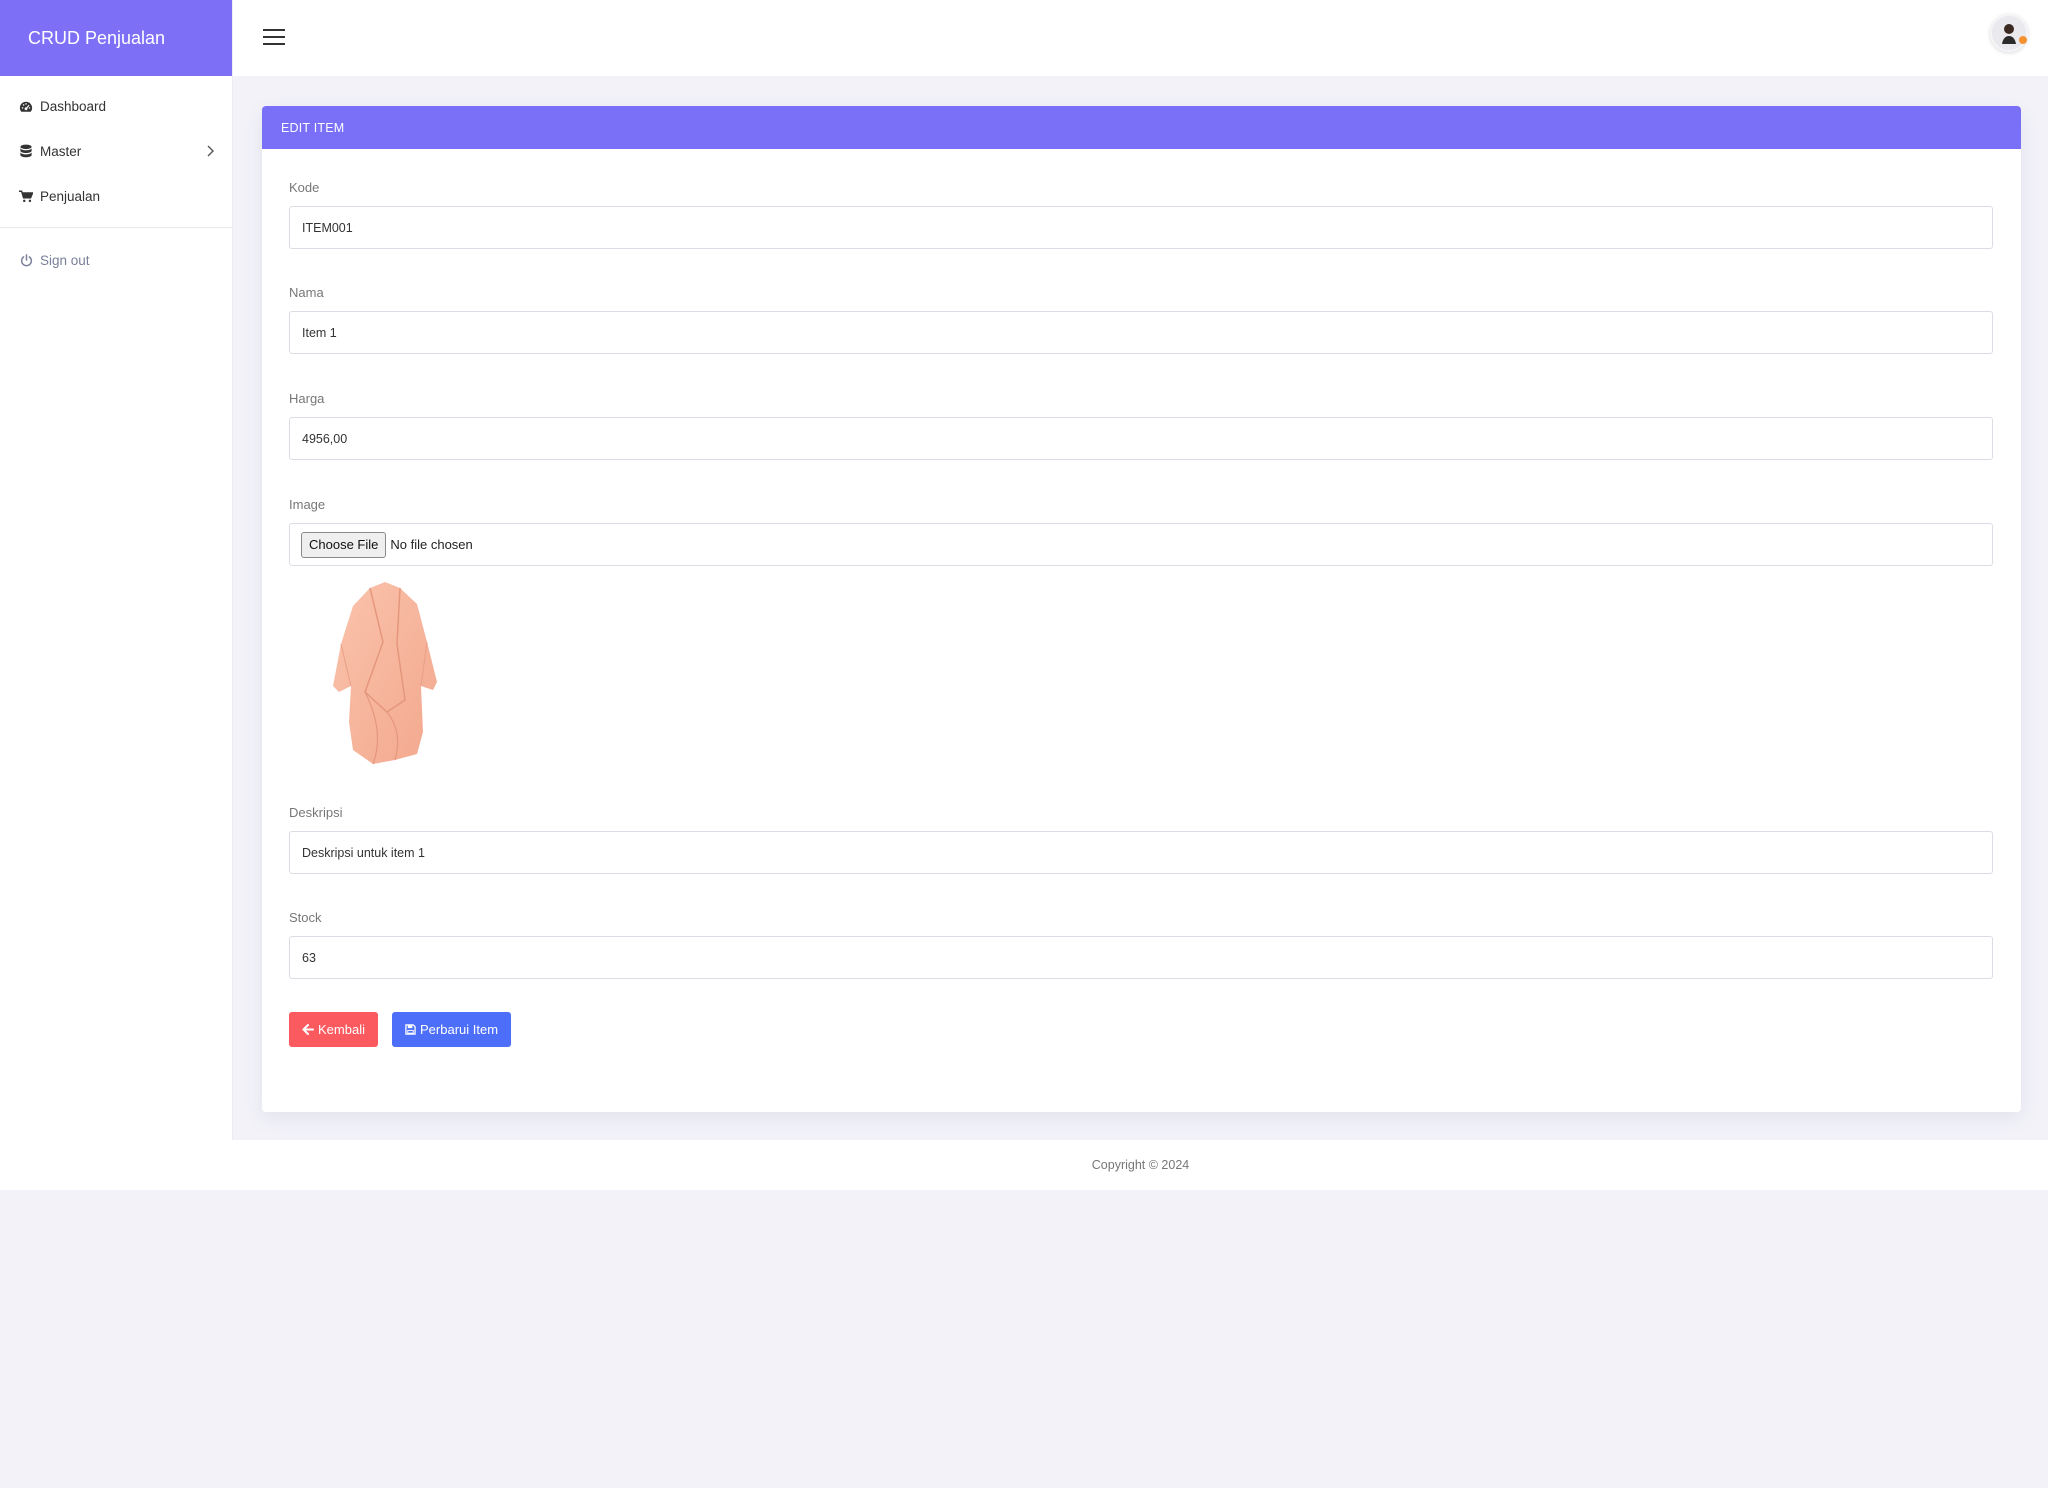  What do you see at coordinates (1141, 438) in the screenshot?
I see `harga-input` at bounding box center [1141, 438].